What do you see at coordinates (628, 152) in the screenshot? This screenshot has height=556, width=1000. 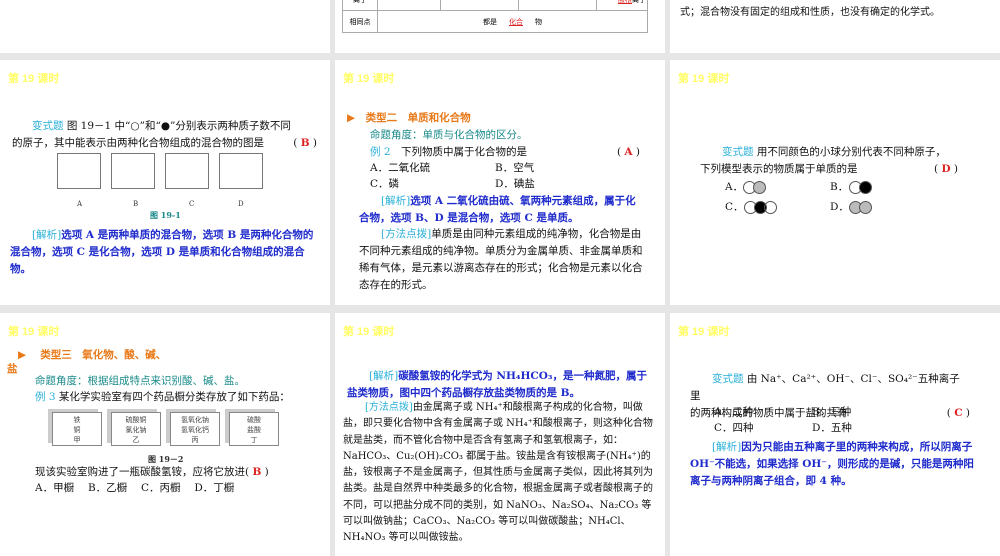 I see `answer: A` at bounding box center [628, 152].